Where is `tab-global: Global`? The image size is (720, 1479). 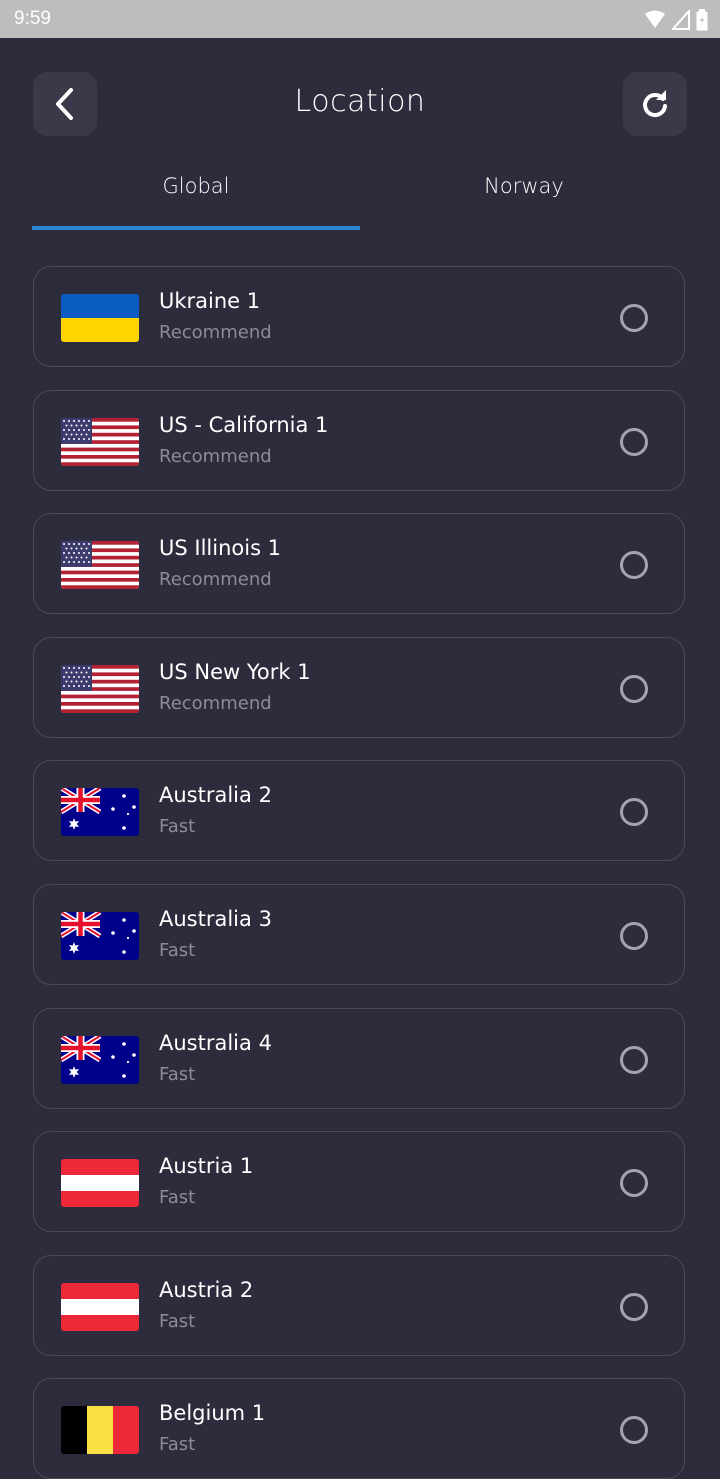
tab-global: Global is located at coordinates (196, 186).